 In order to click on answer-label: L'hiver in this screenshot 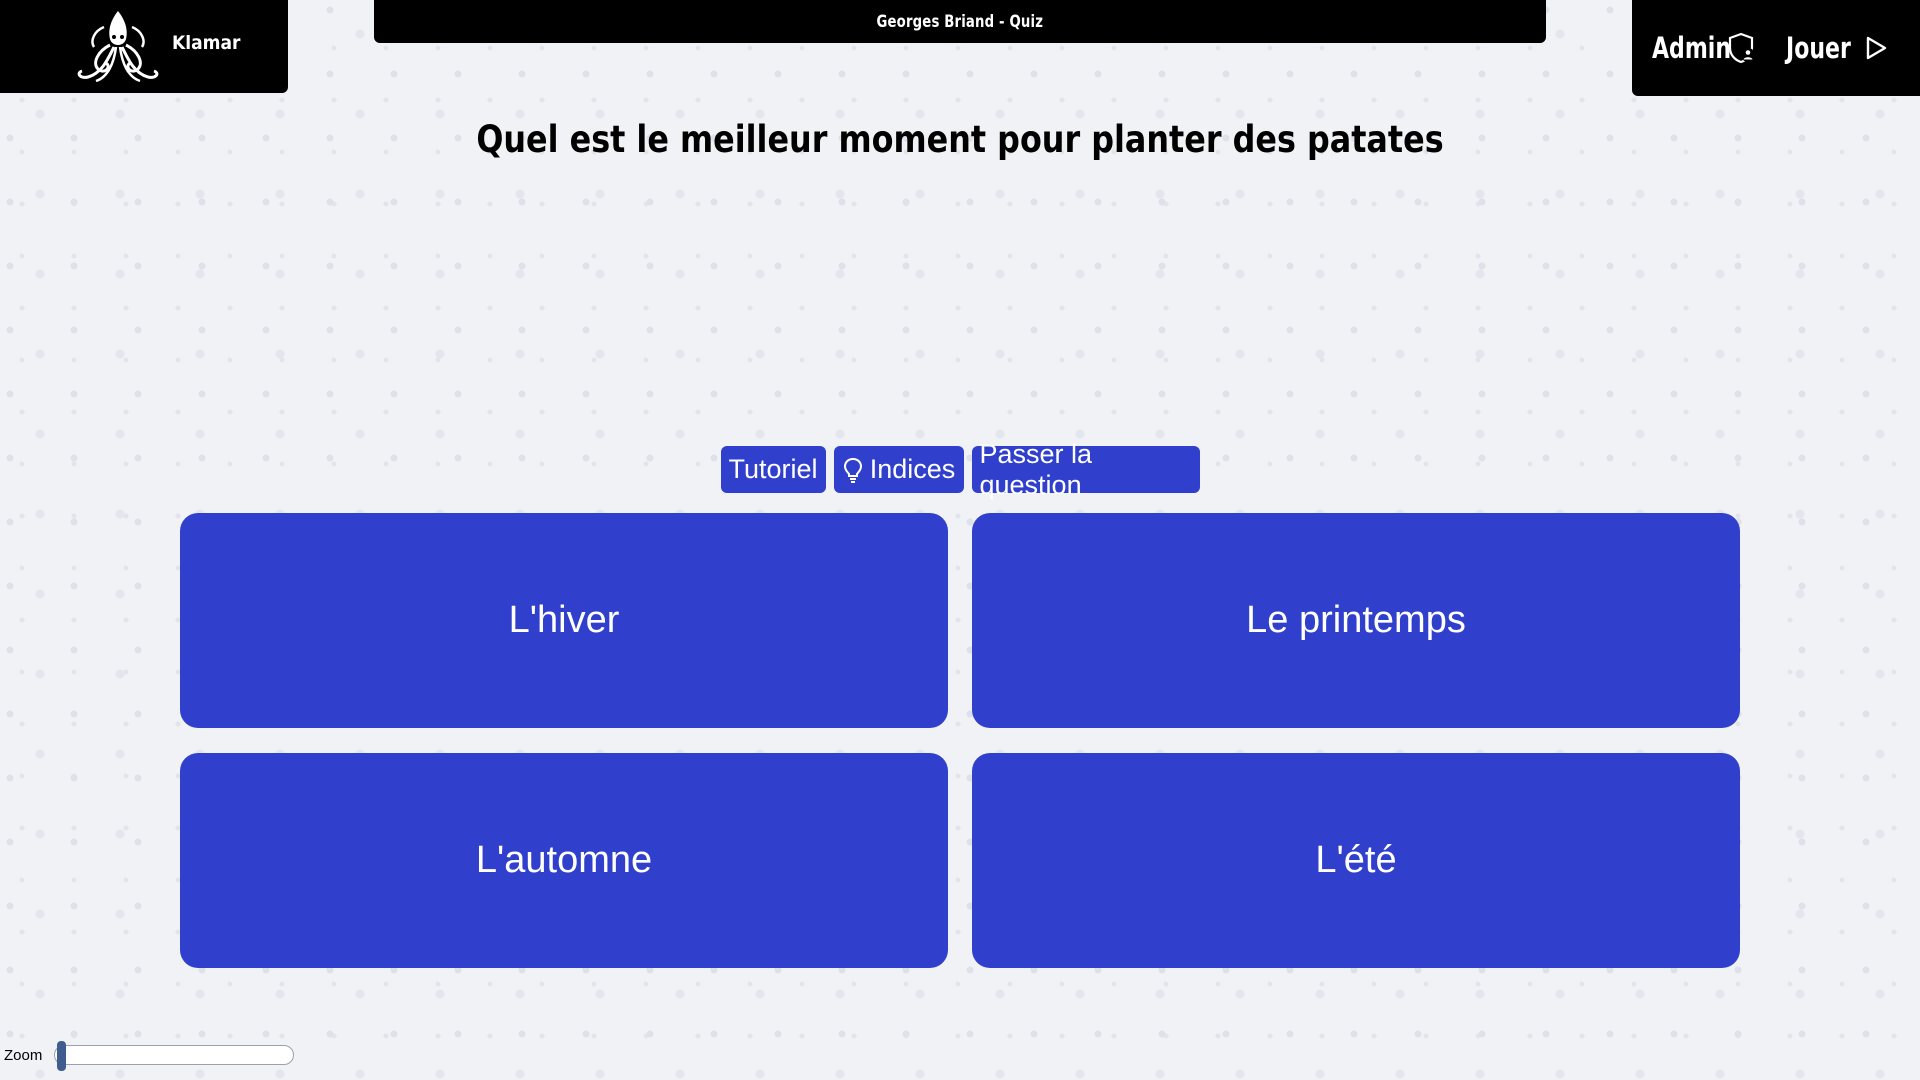, I will do `click(564, 620)`.